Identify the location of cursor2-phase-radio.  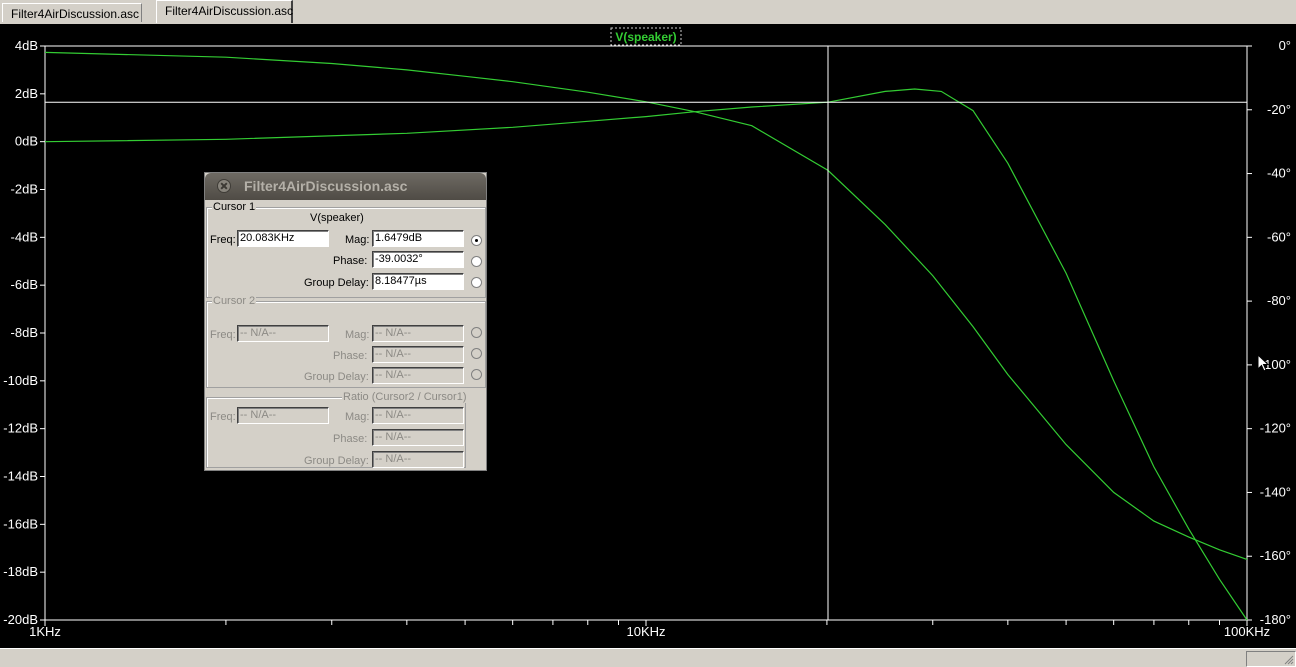
(476, 353).